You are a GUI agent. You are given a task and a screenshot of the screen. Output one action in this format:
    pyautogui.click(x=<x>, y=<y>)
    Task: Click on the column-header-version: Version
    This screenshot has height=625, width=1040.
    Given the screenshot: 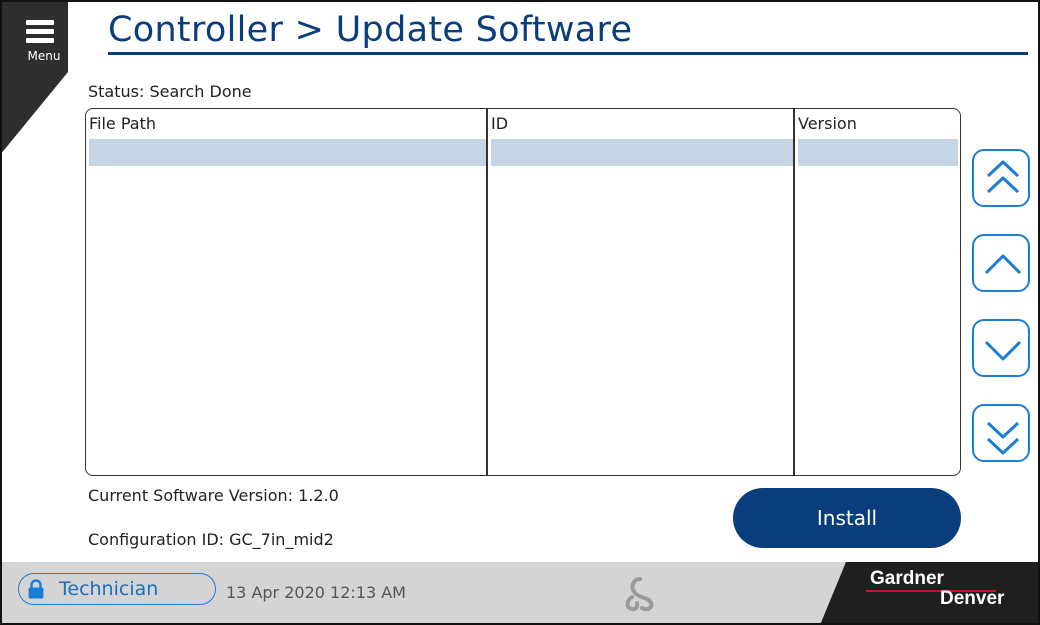 What is the action you would take?
    pyautogui.click(x=827, y=123)
    